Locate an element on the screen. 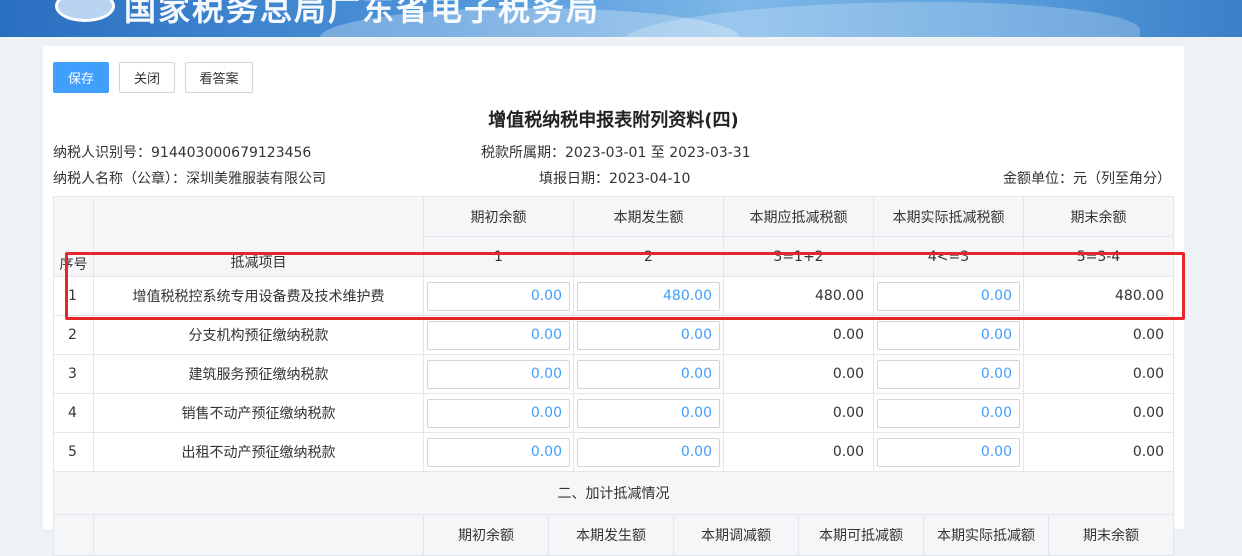 The image size is (1242, 556). header-banner: 国家税务总局广东省电子税务局 is located at coordinates (621, 18).